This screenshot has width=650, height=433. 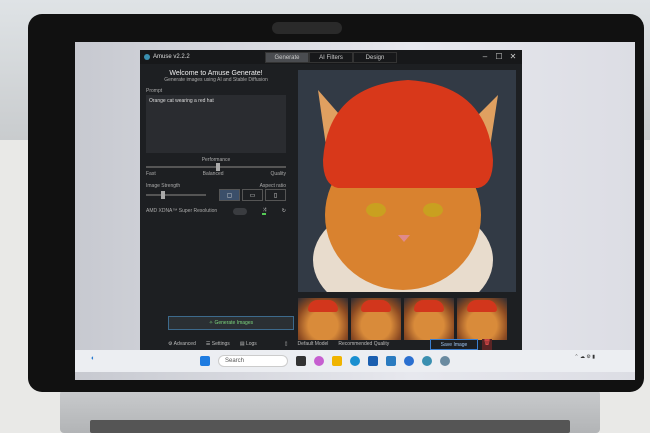 I want to click on aspect-landscape-button: ▭, so click(x=252, y=195).